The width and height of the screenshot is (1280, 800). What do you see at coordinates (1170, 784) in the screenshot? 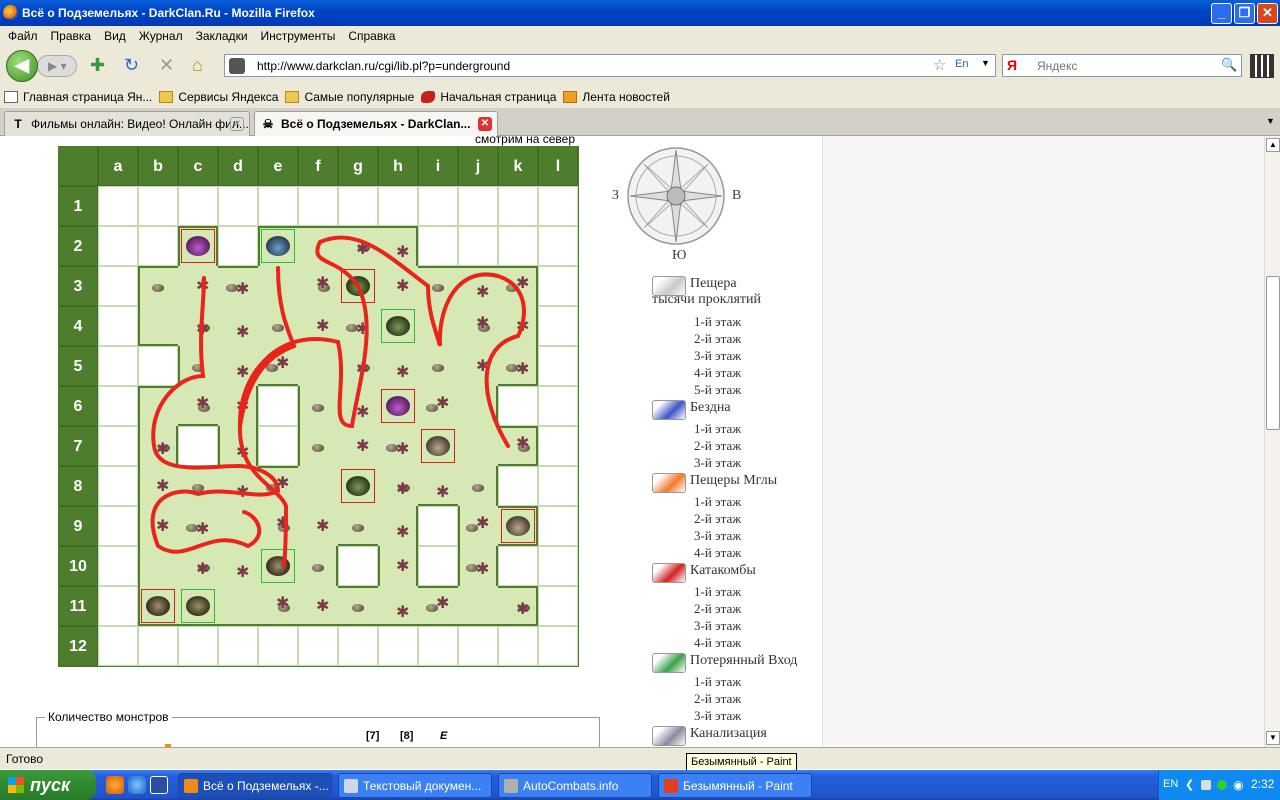
I see `language-indicator: EN` at bounding box center [1170, 784].